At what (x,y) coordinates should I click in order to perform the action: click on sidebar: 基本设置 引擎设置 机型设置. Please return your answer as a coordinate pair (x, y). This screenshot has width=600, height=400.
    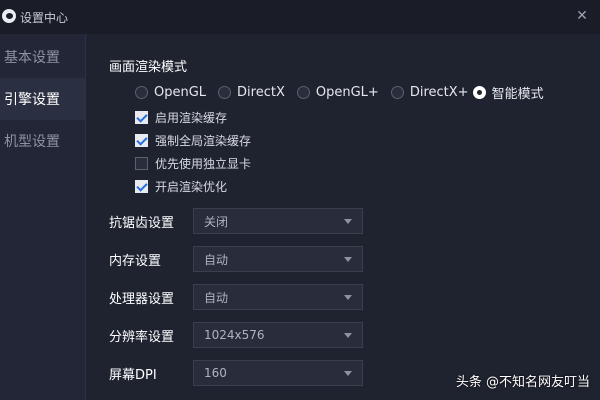
    Looking at the image, I should click on (43, 217).